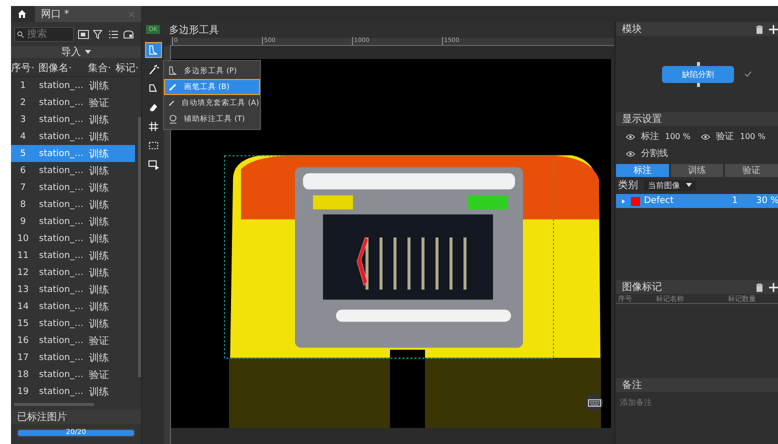 Image resolution: width=778 pixels, height=444 pixels. What do you see at coordinates (44, 34) in the screenshot?
I see `search-field: 搜索` at bounding box center [44, 34].